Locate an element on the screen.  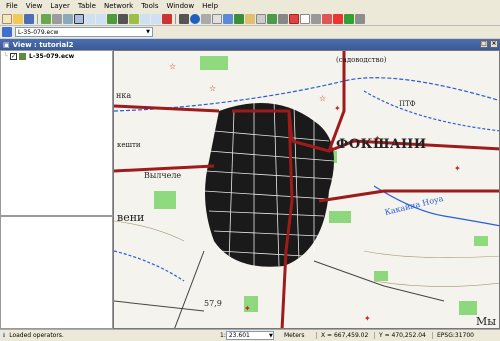
window-controls: □ × is located at coordinates (489, 44).